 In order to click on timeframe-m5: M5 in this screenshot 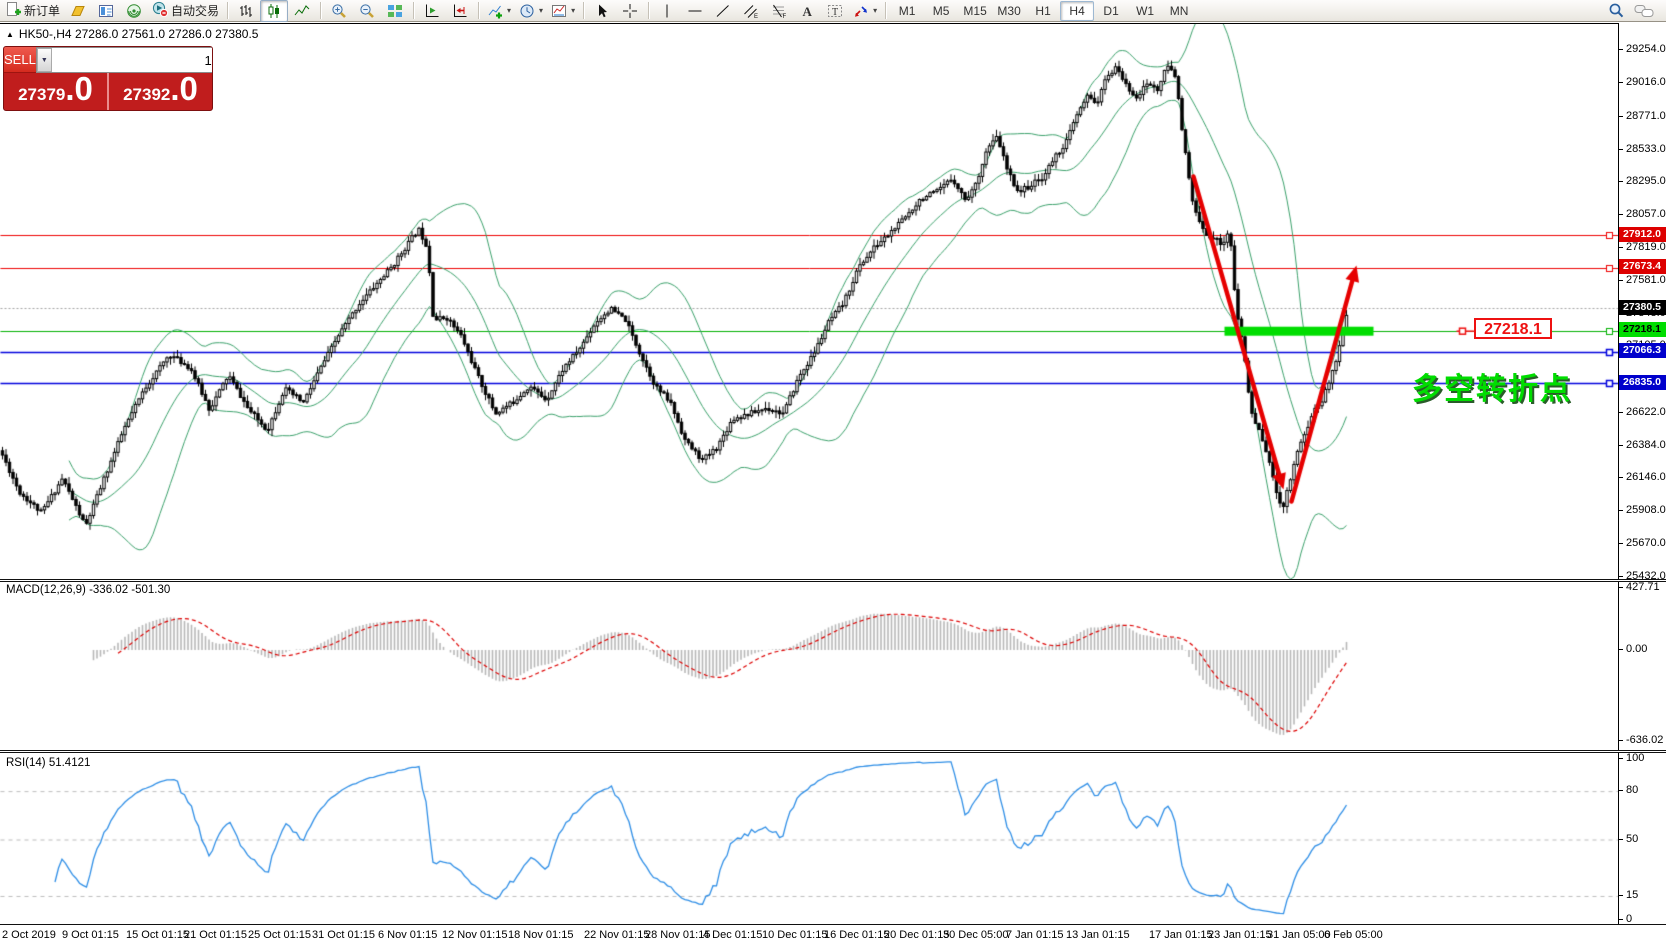, I will do `click(941, 11)`.